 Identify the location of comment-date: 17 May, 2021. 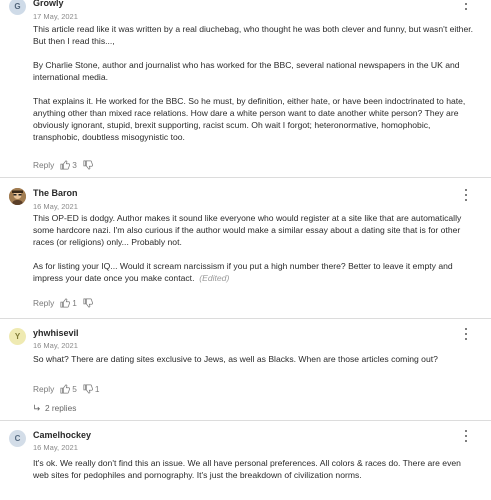
(55, 16).